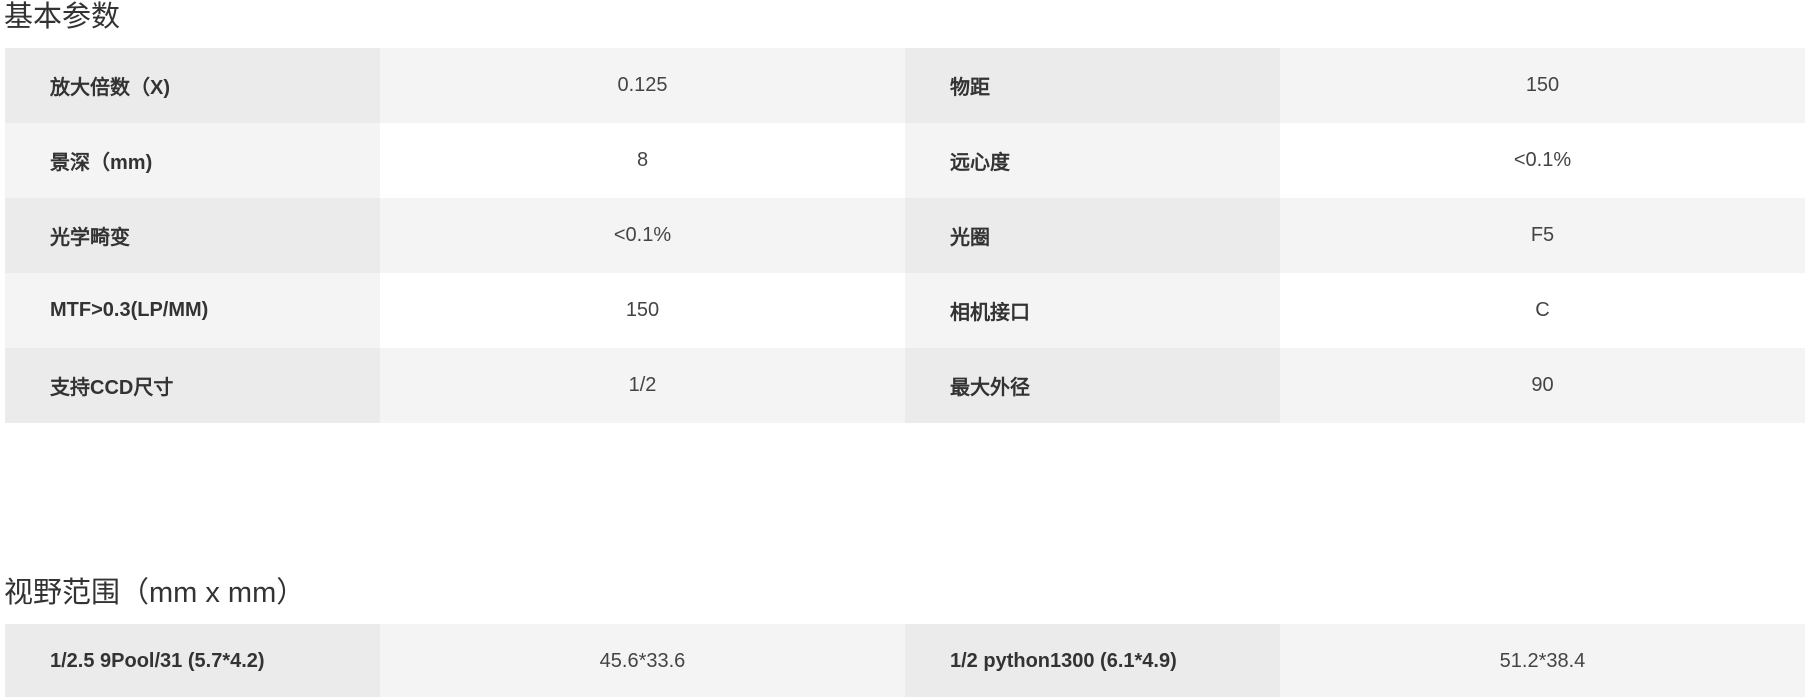 This screenshot has height=697, width=1806. I want to click on param-label: 景深（mm), so click(192, 160).